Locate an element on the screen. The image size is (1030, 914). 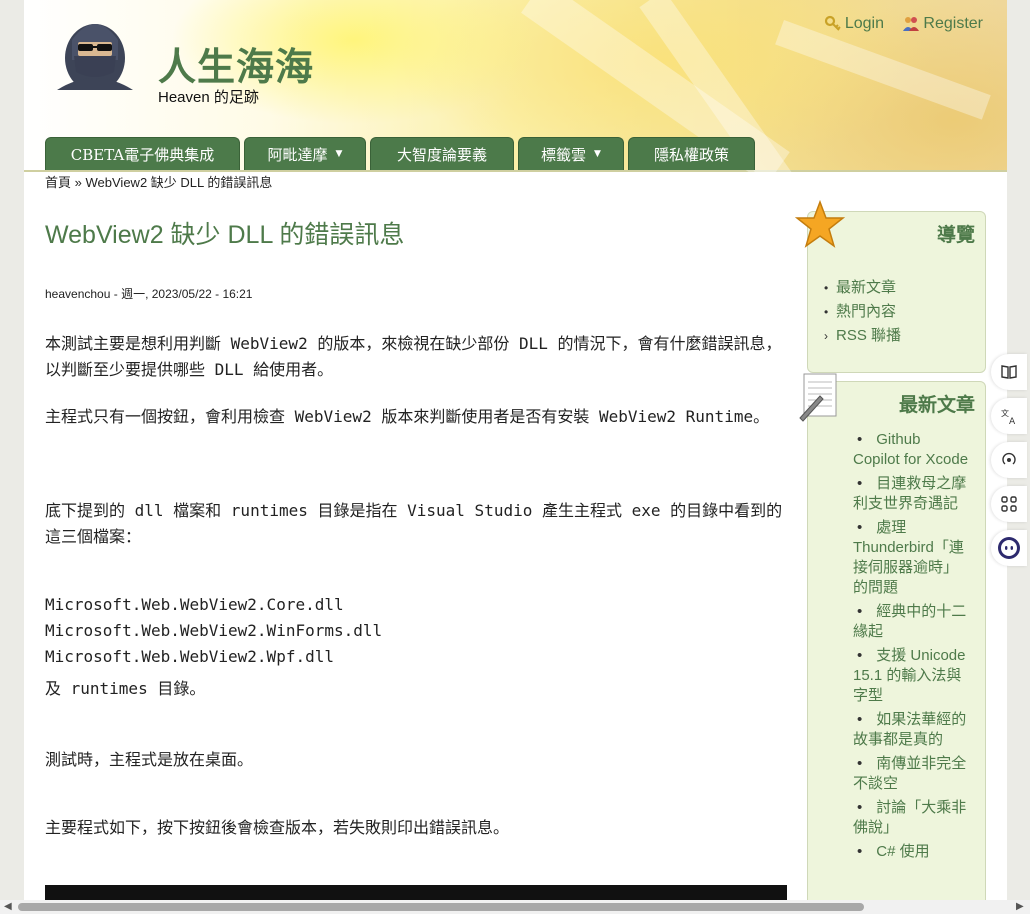
main-nav: CBETA電子佛典集成 阿毗達摩 ▼ 大智度論要義 標籤雲 ▼ 隱私權政策 is located at coordinates (402, 153).